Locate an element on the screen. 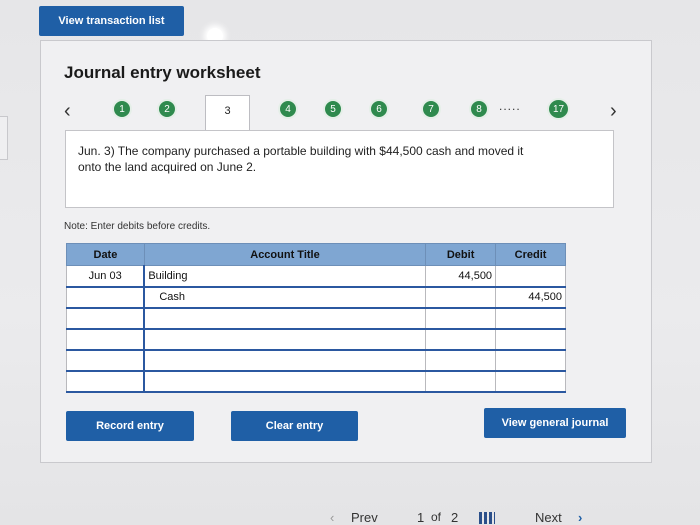 This screenshot has height=525, width=700. credit-cell: 44,500 is located at coordinates (530, 297).